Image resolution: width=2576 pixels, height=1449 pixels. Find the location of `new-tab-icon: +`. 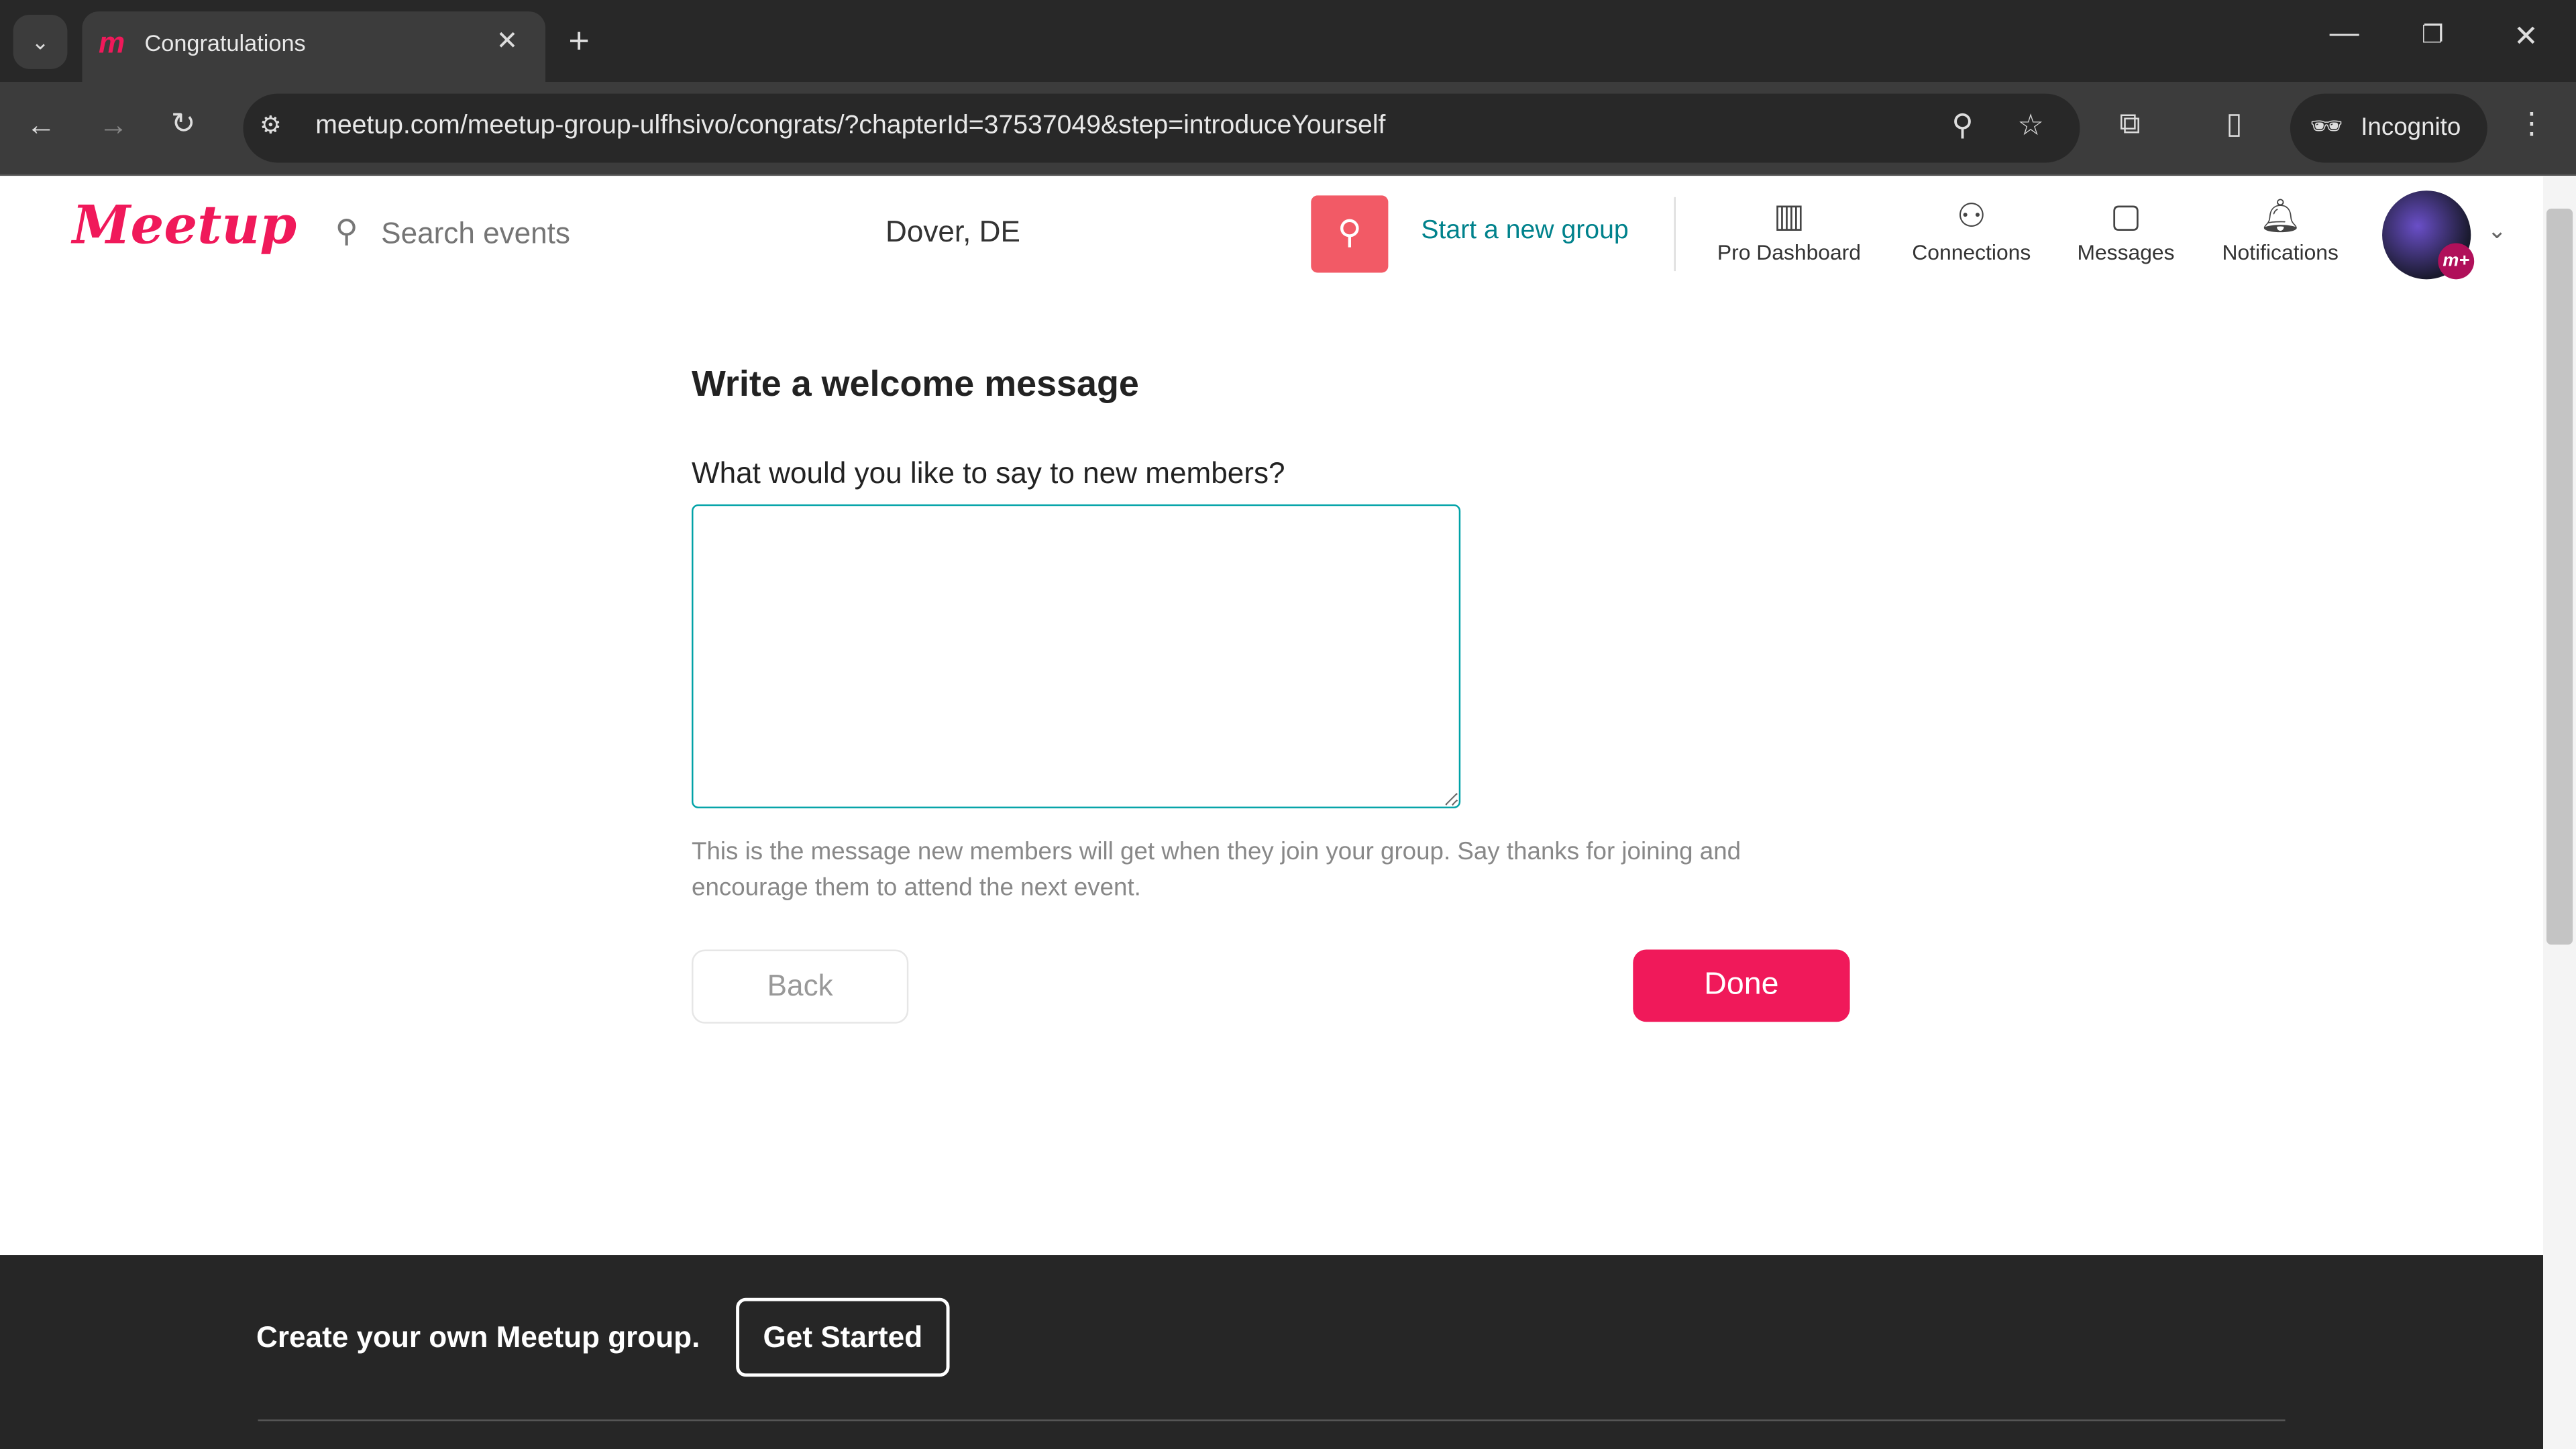

new-tab-icon: + is located at coordinates (578, 40).